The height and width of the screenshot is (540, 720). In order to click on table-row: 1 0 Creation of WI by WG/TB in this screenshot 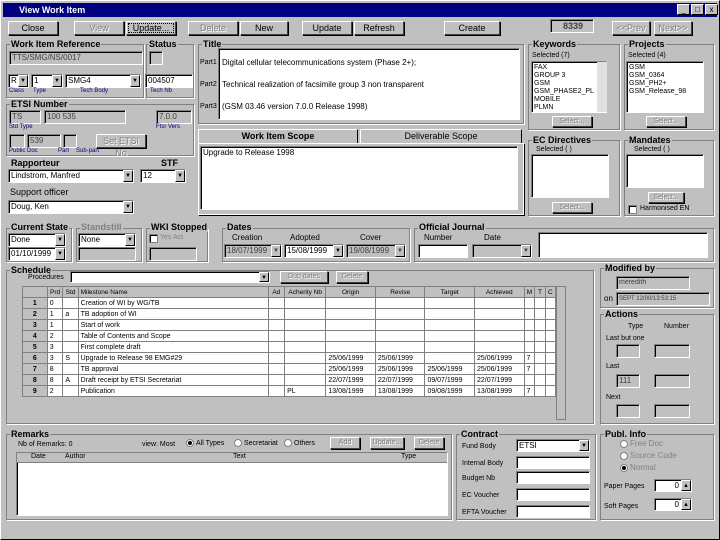, I will do `click(289, 303)`.